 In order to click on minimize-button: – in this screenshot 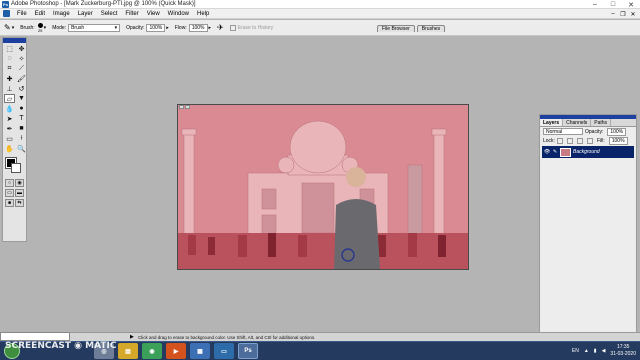, I will do `click(595, 4)`.